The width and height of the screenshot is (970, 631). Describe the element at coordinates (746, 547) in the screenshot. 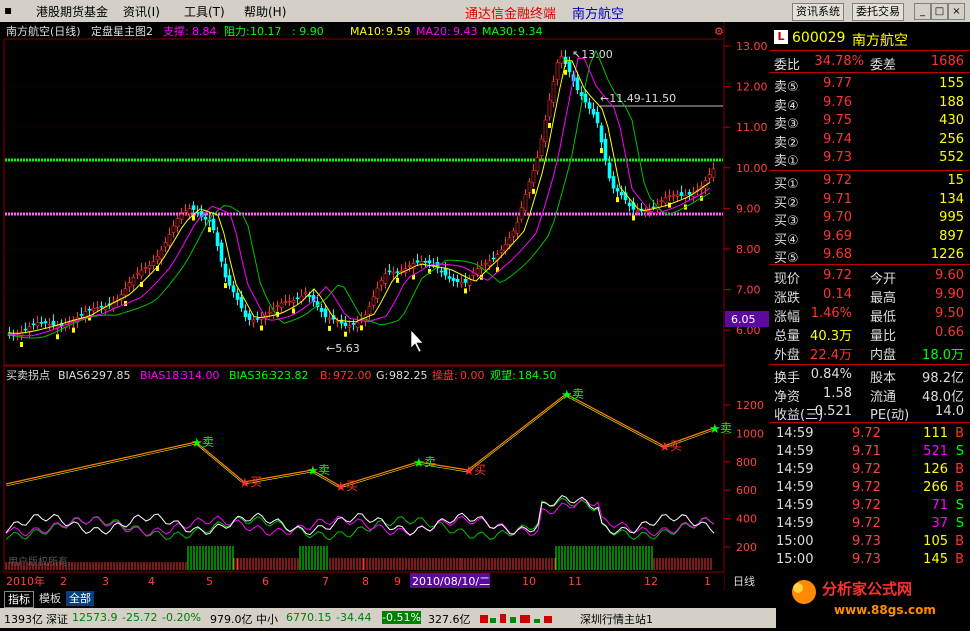

I see `indicator-axis-label: 200` at that location.